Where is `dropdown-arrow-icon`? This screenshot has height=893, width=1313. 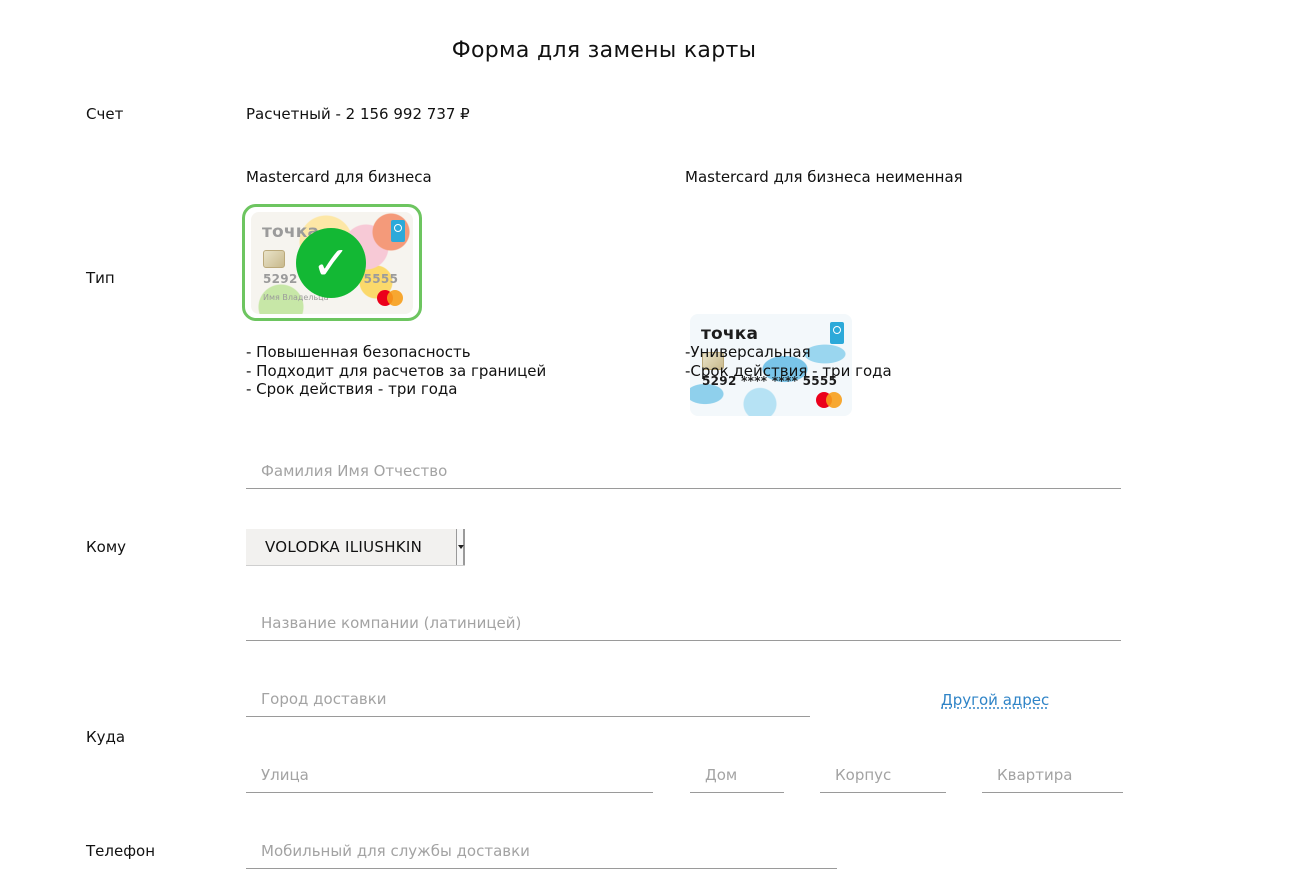 dropdown-arrow-icon is located at coordinates (460, 547).